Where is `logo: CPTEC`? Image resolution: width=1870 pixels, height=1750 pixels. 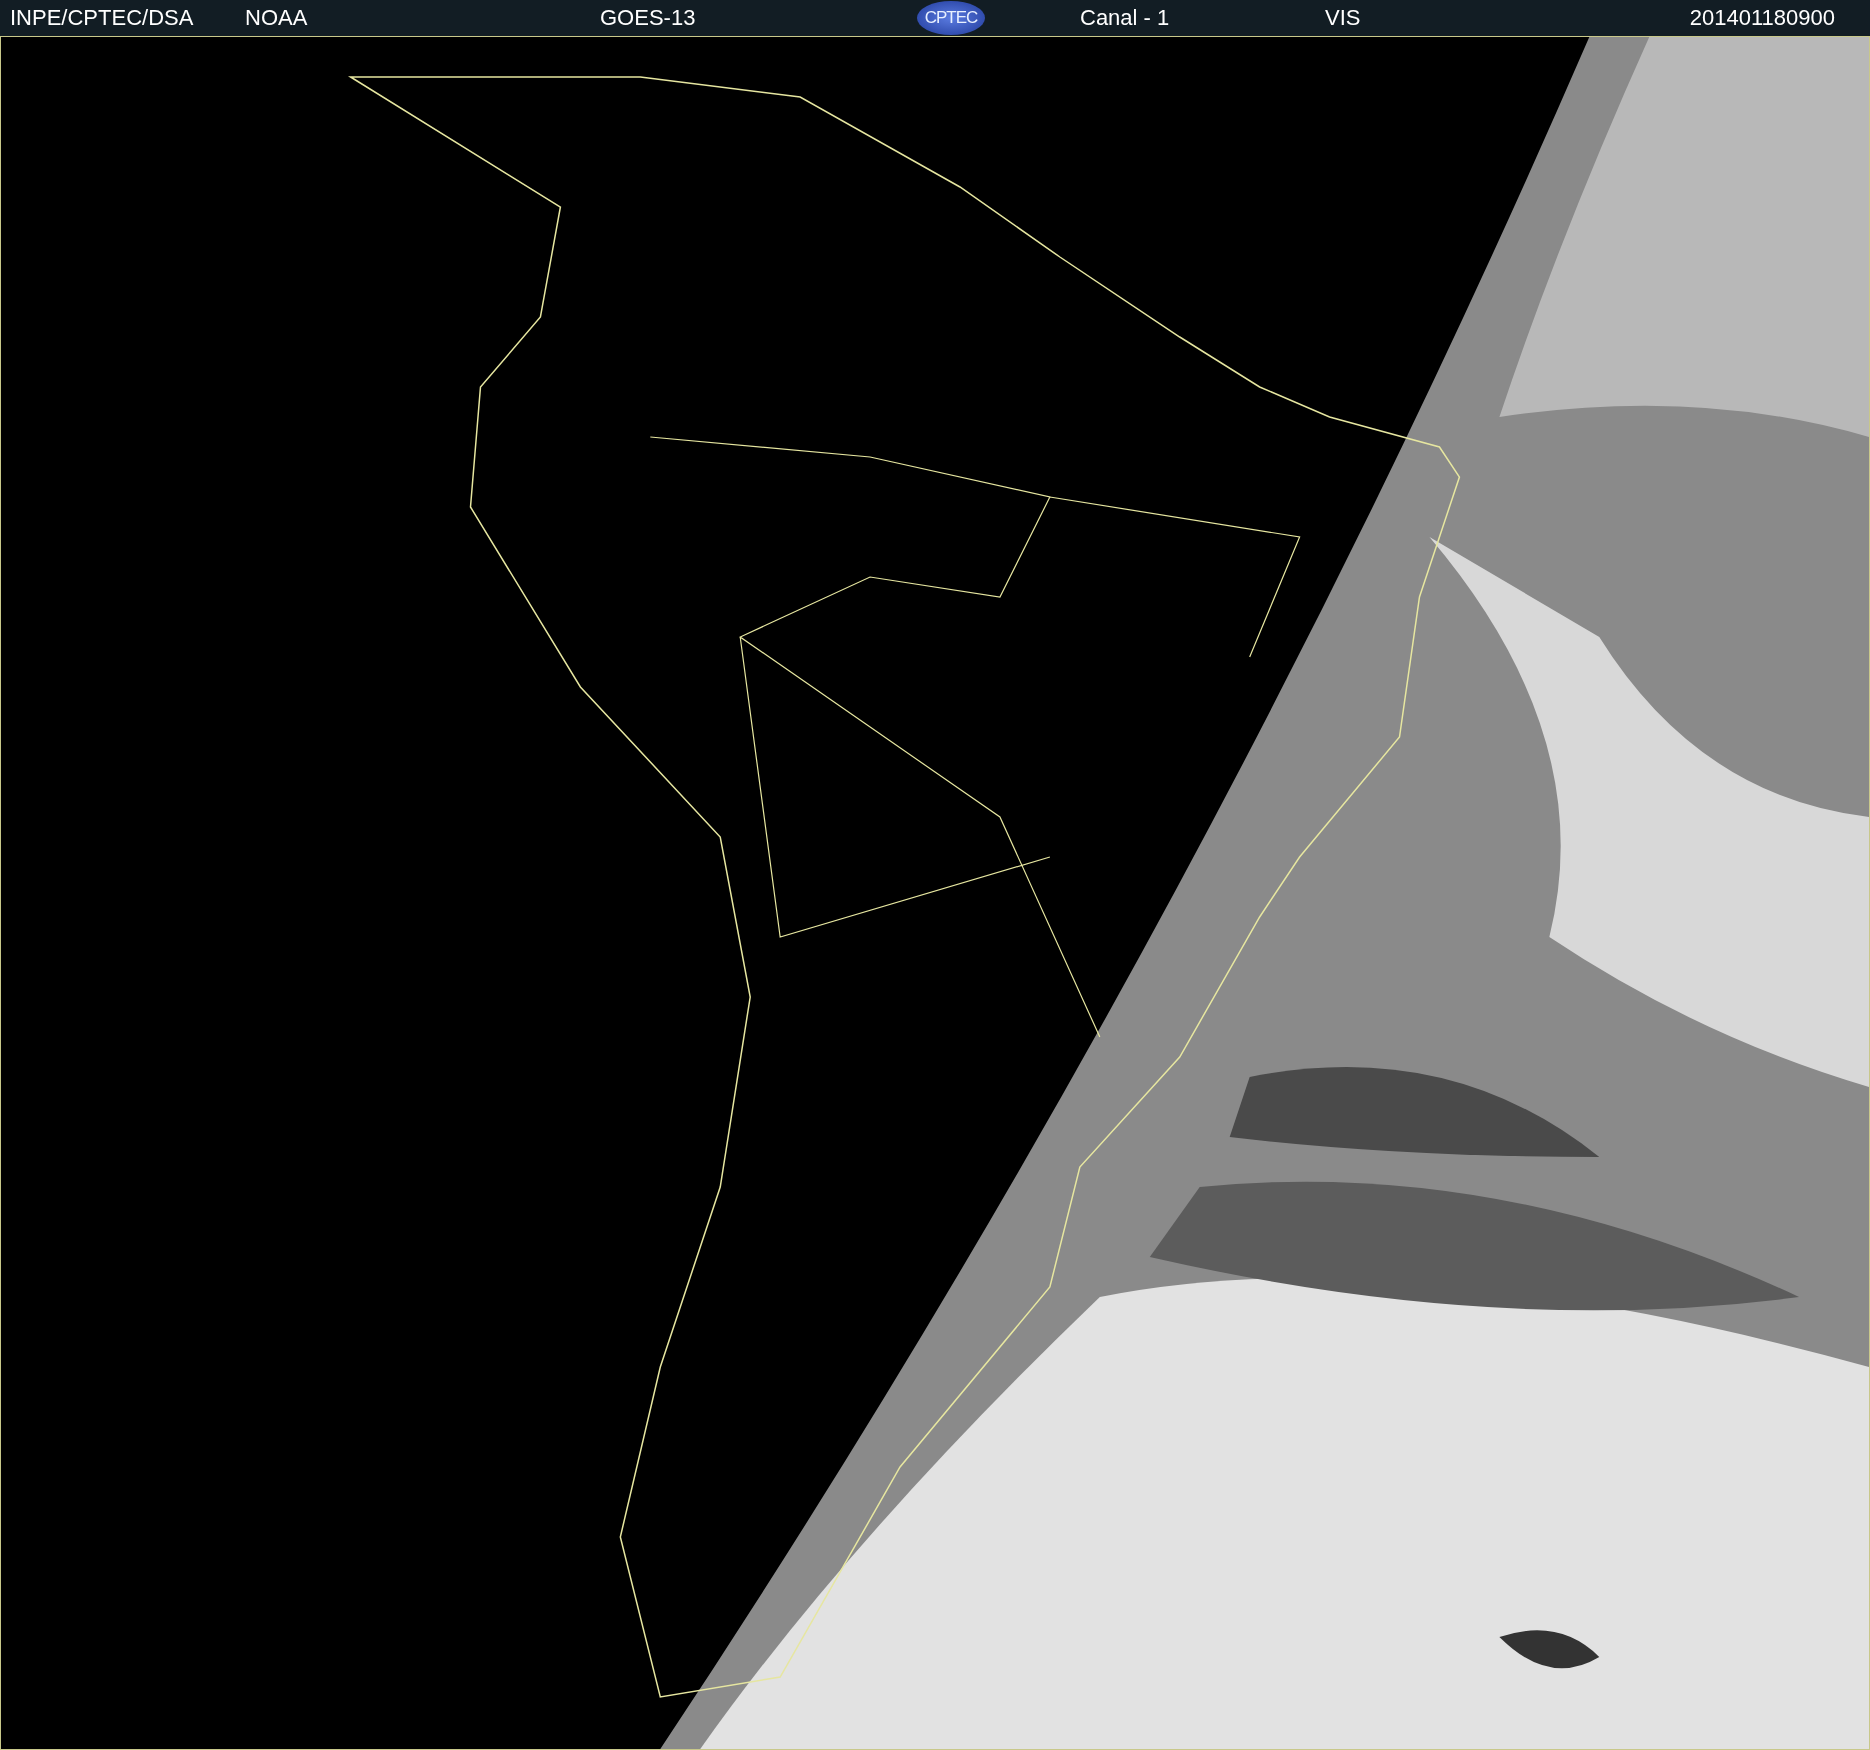 logo: CPTEC is located at coordinates (951, 18).